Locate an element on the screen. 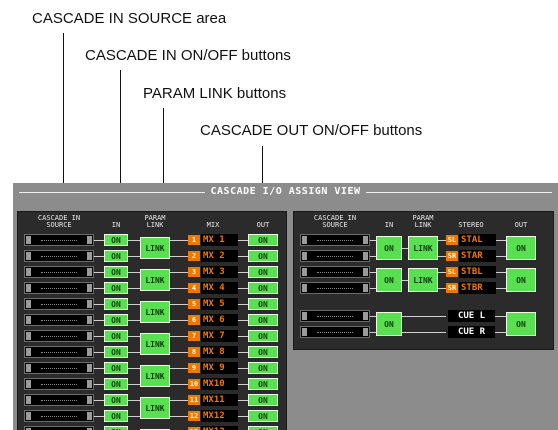 This screenshot has width=558, height=430. mix-name: MX11 is located at coordinates (219, 400).